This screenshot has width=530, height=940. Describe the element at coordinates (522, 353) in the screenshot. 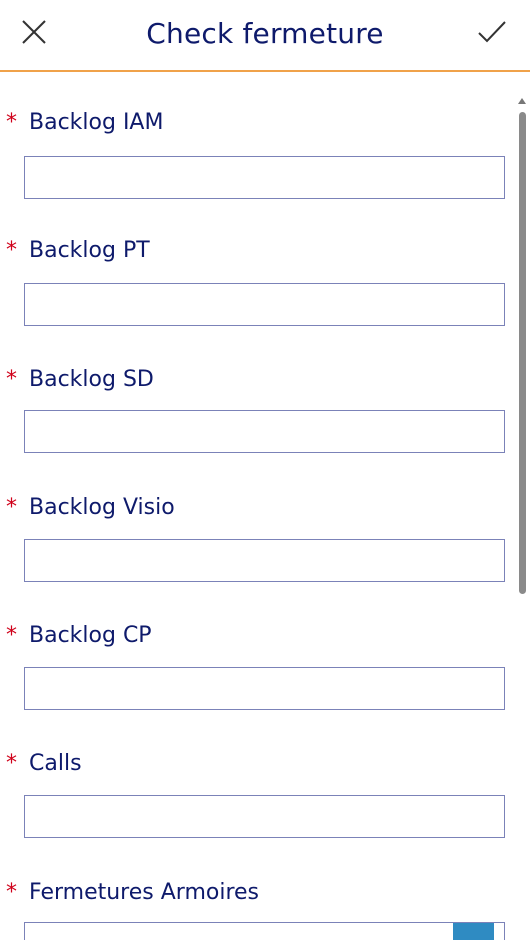

I see `scrollbar-thumb` at that location.